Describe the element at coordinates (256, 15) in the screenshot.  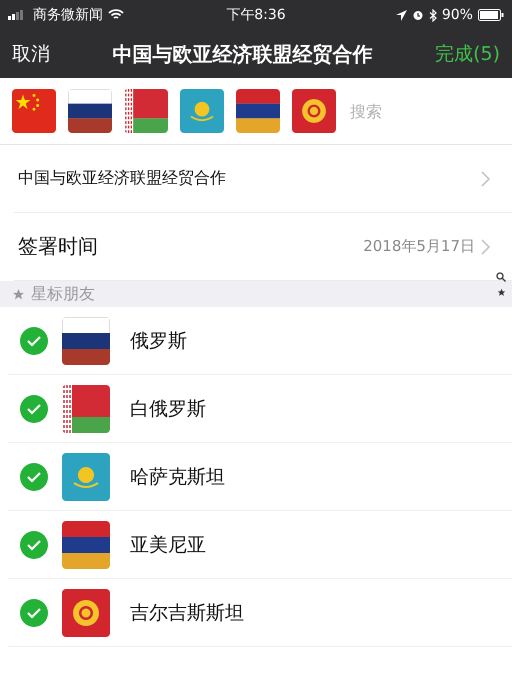
I see `clock-time: 下午8:36` at that location.